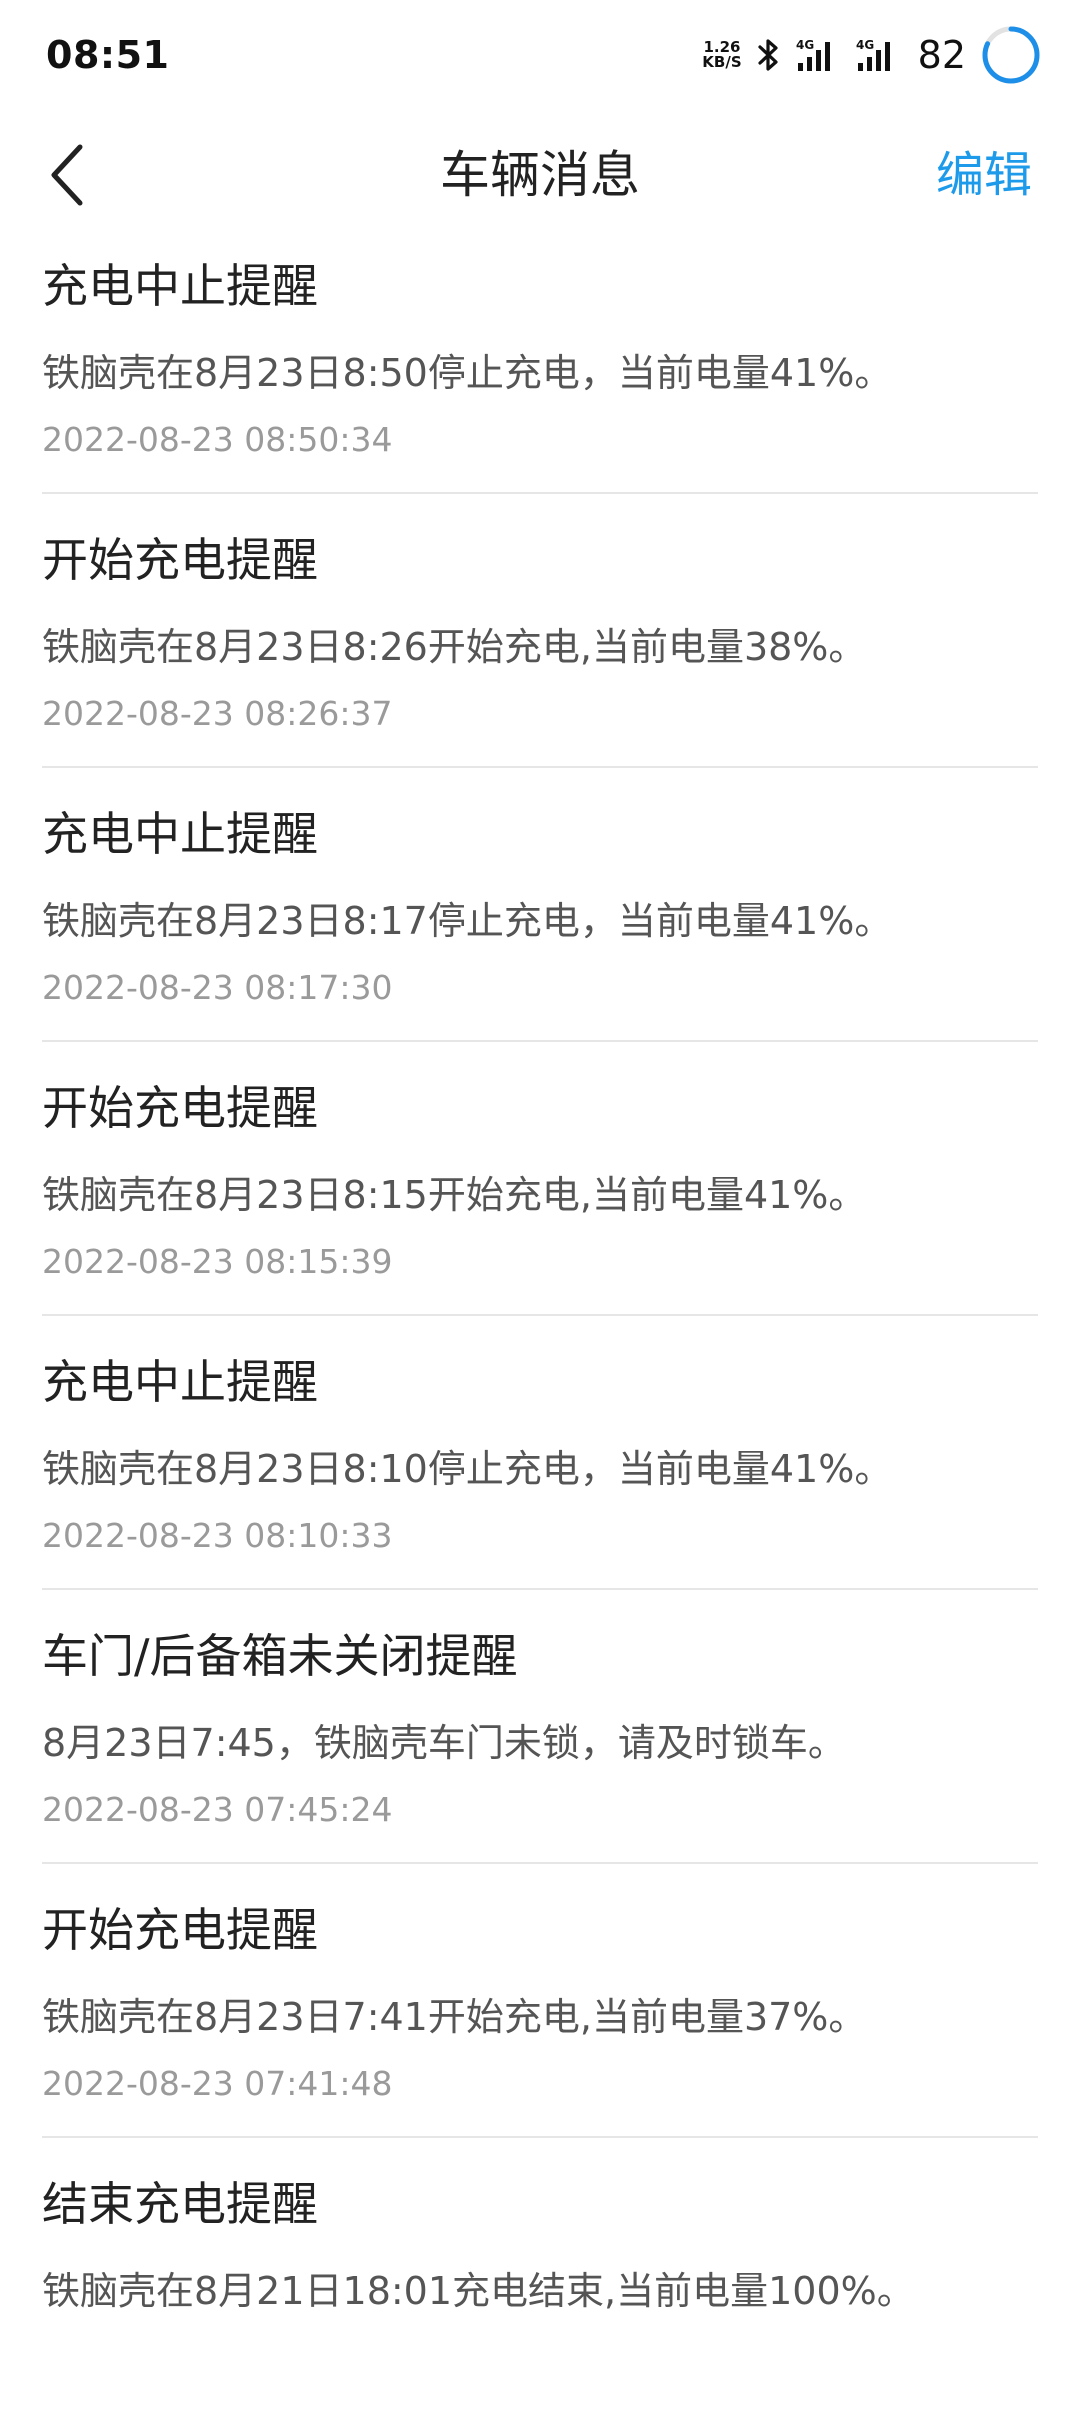 This screenshot has width=1080, height=2412. I want to click on message-content: 铁脑壳在8月23日8:26开始充电,当前电量38%。, so click(454, 647).